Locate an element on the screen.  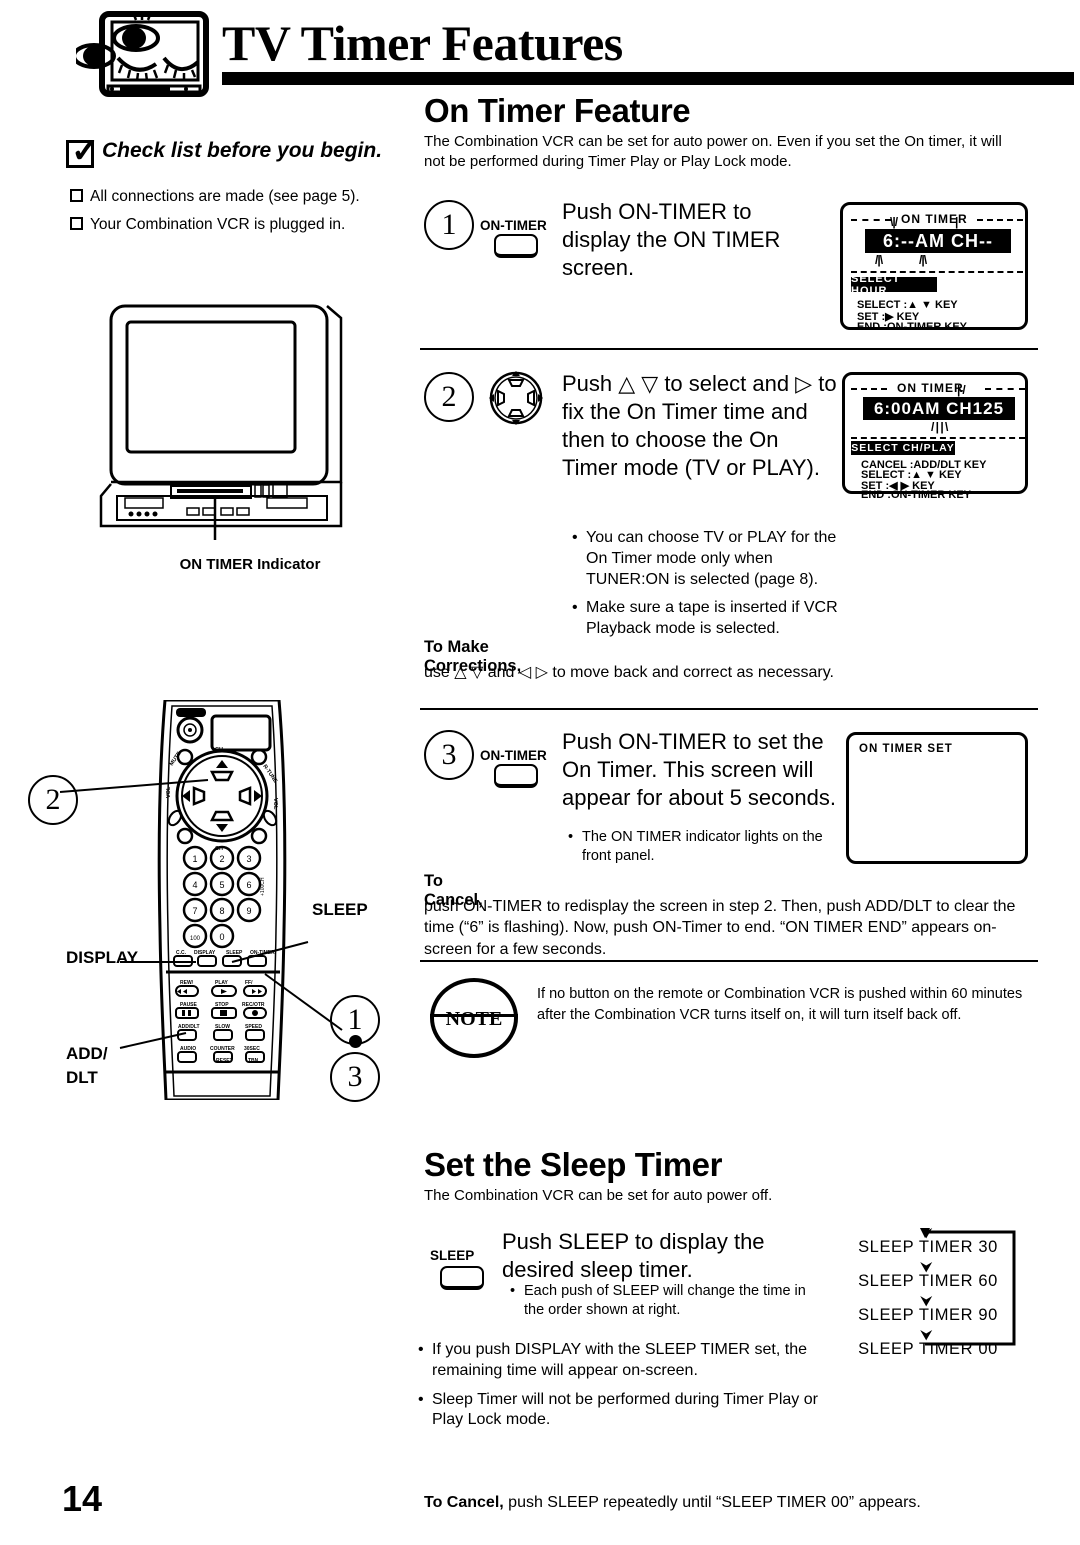
osd-screen-step-3: ON TIMER SET is located at coordinates (937, 798).